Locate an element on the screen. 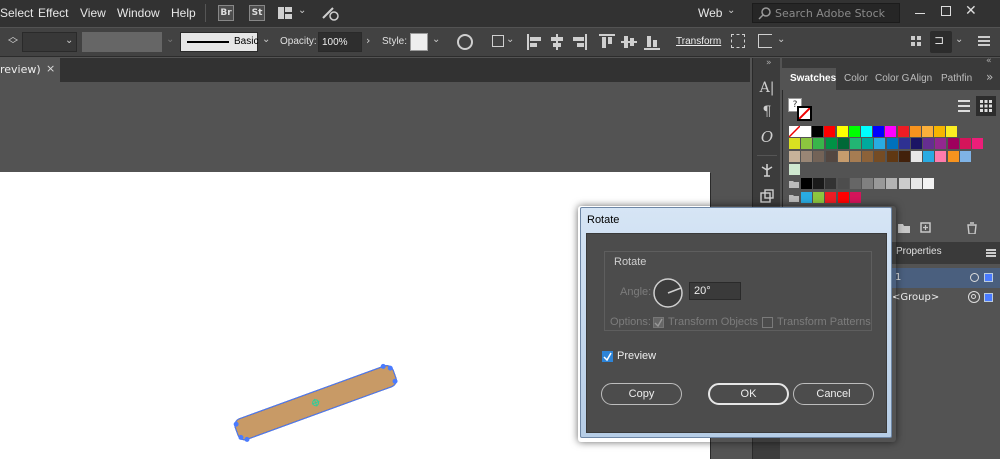 The height and width of the screenshot is (459, 1000). chevron-right-icon: › is located at coordinates (368, 40).